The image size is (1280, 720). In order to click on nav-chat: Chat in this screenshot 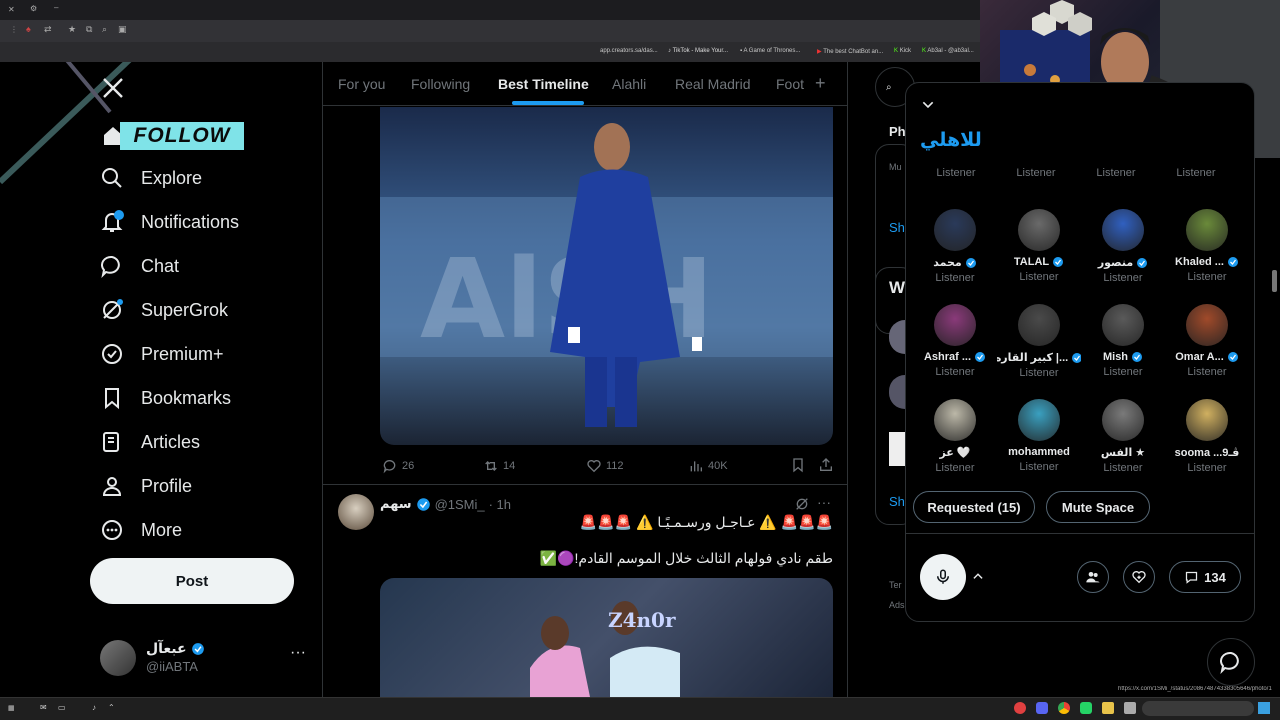, I will do `click(139, 266)`.